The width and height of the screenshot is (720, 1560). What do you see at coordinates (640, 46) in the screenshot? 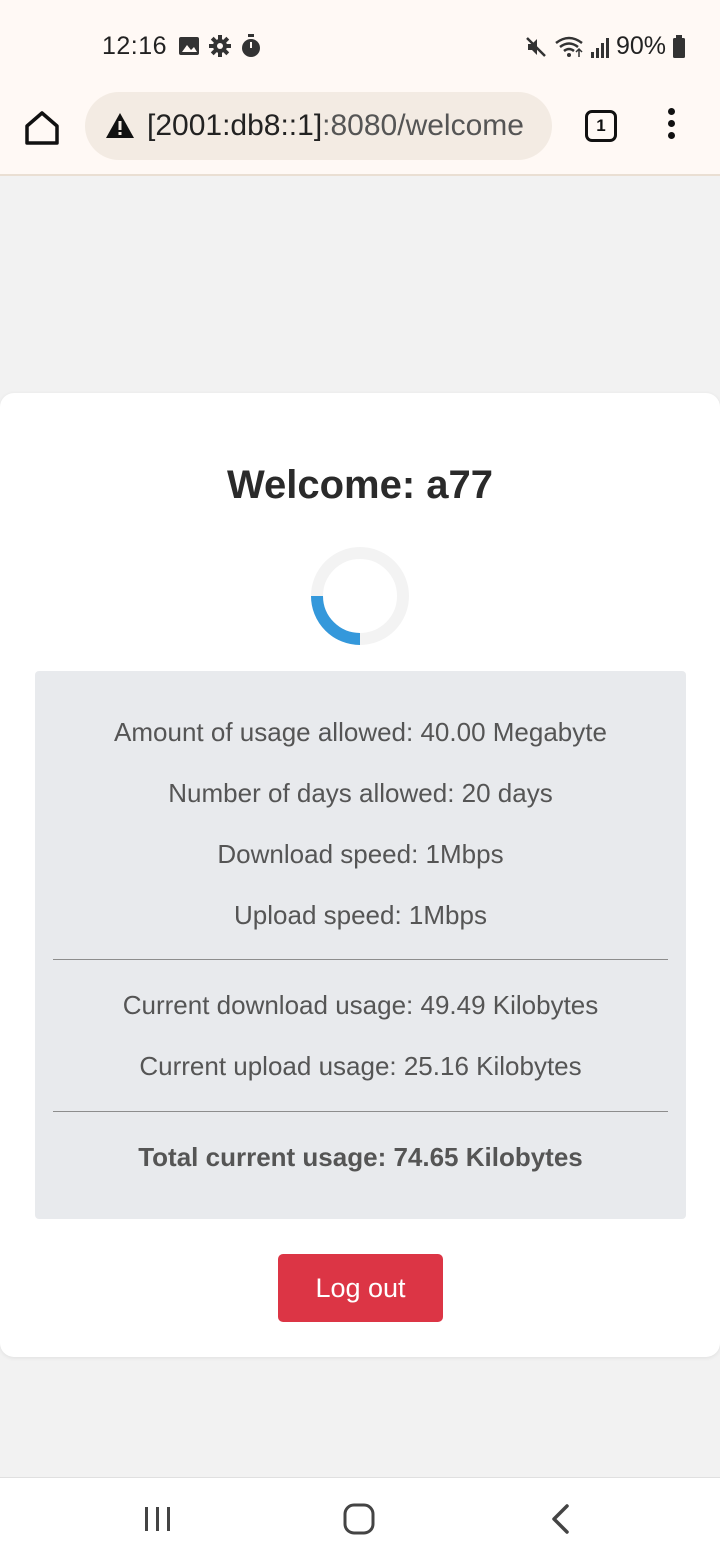
I see `battery-percentage: 90%` at bounding box center [640, 46].